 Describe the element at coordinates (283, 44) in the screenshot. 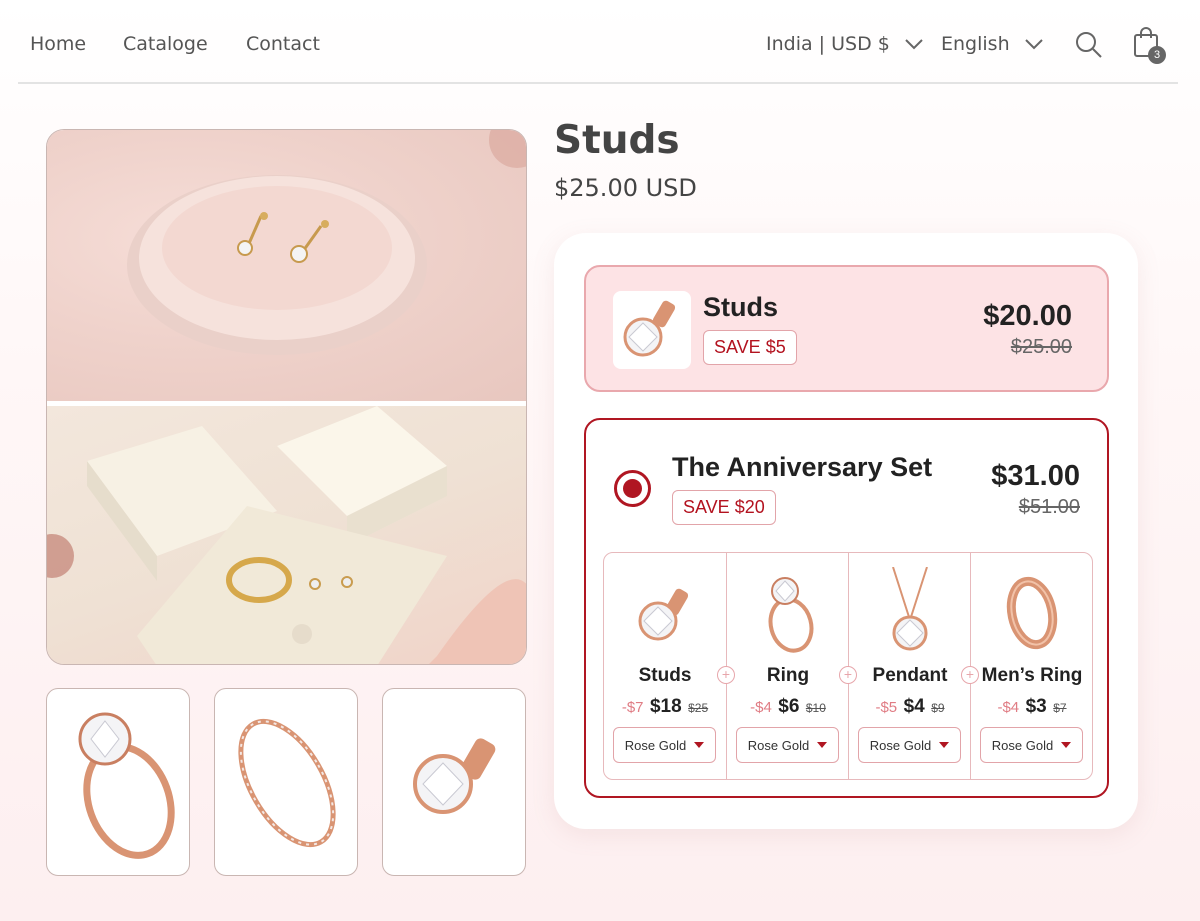

I see `nav-contact-link: Contact` at that location.